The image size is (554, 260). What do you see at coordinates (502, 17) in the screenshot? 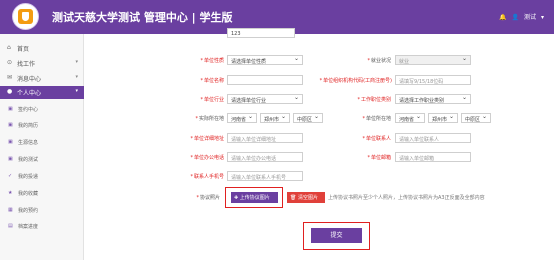
I see `bell-icon: 🔔` at bounding box center [502, 17].